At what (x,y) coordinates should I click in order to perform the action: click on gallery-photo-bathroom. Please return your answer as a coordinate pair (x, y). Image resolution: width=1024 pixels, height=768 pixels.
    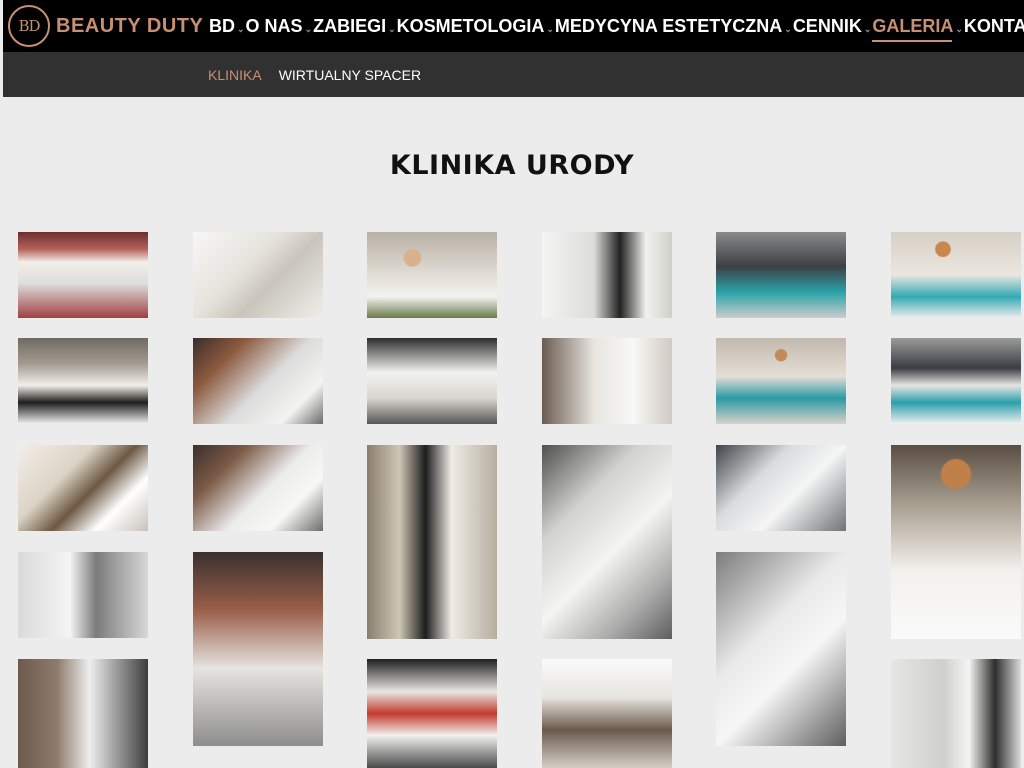
    Looking at the image, I should click on (83, 488).